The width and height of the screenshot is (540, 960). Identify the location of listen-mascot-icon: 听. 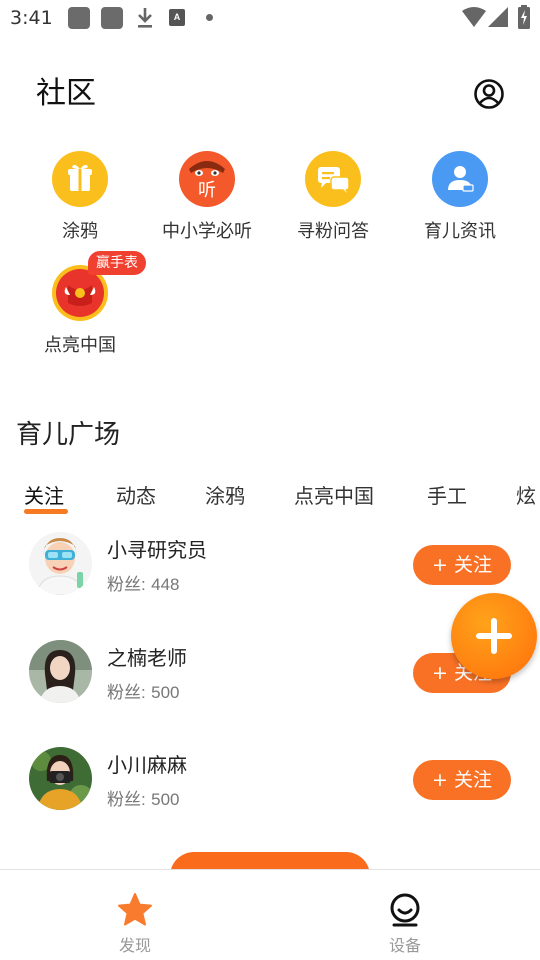
(207, 179).